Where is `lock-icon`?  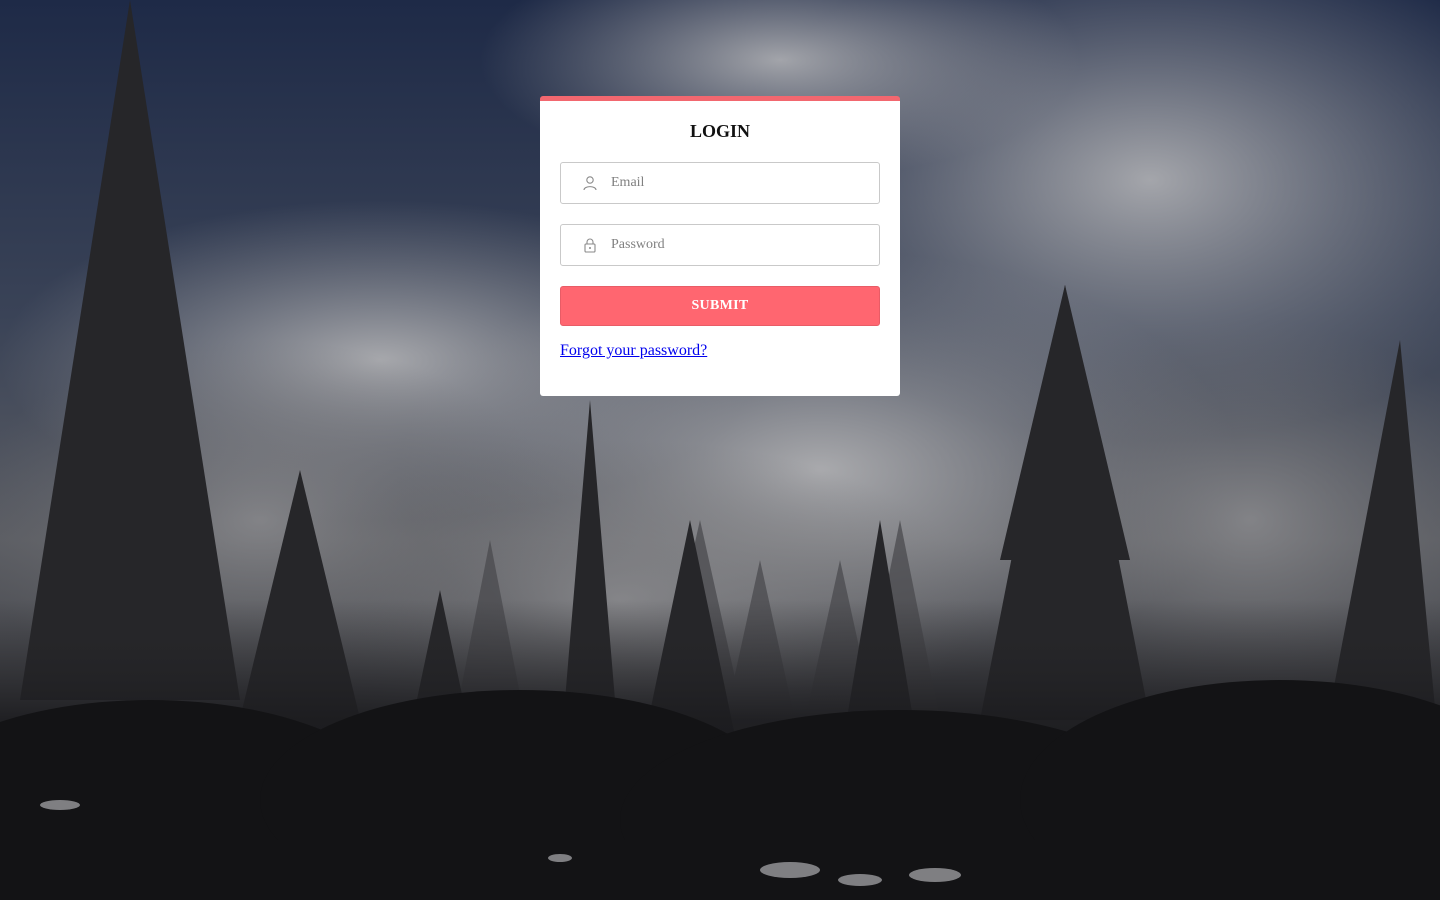 lock-icon is located at coordinates (590, 245).